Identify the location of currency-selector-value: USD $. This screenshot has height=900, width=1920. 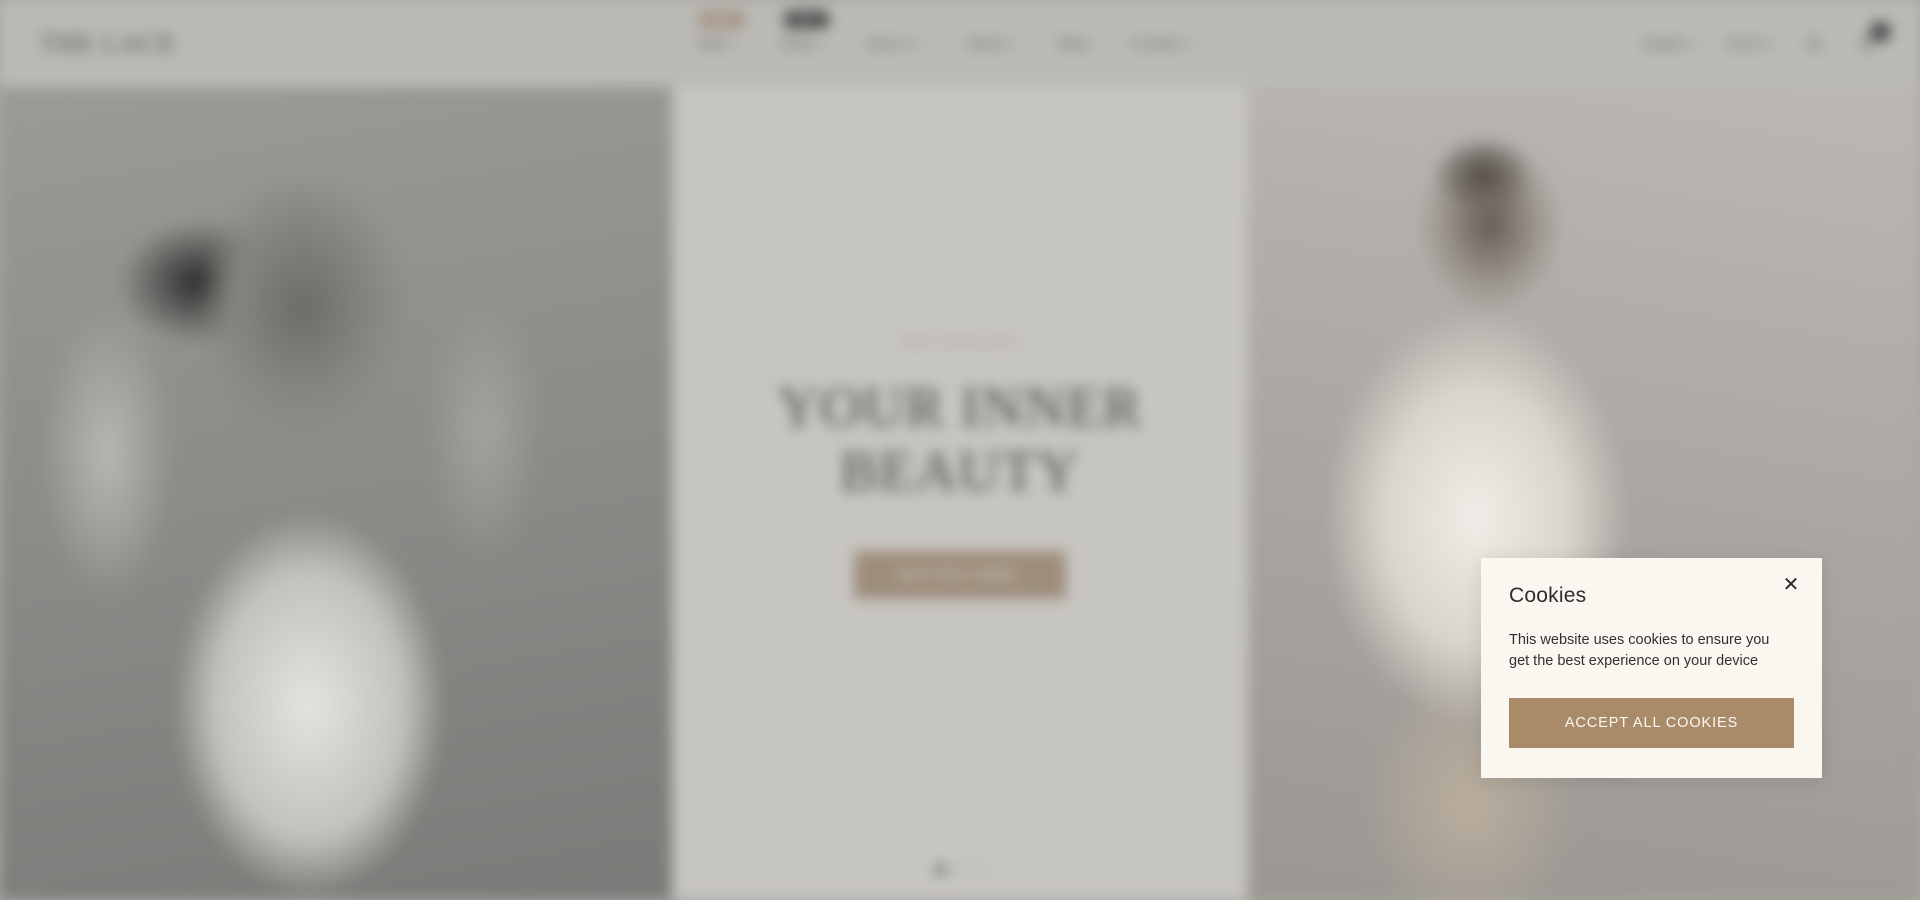
(1744, 43).